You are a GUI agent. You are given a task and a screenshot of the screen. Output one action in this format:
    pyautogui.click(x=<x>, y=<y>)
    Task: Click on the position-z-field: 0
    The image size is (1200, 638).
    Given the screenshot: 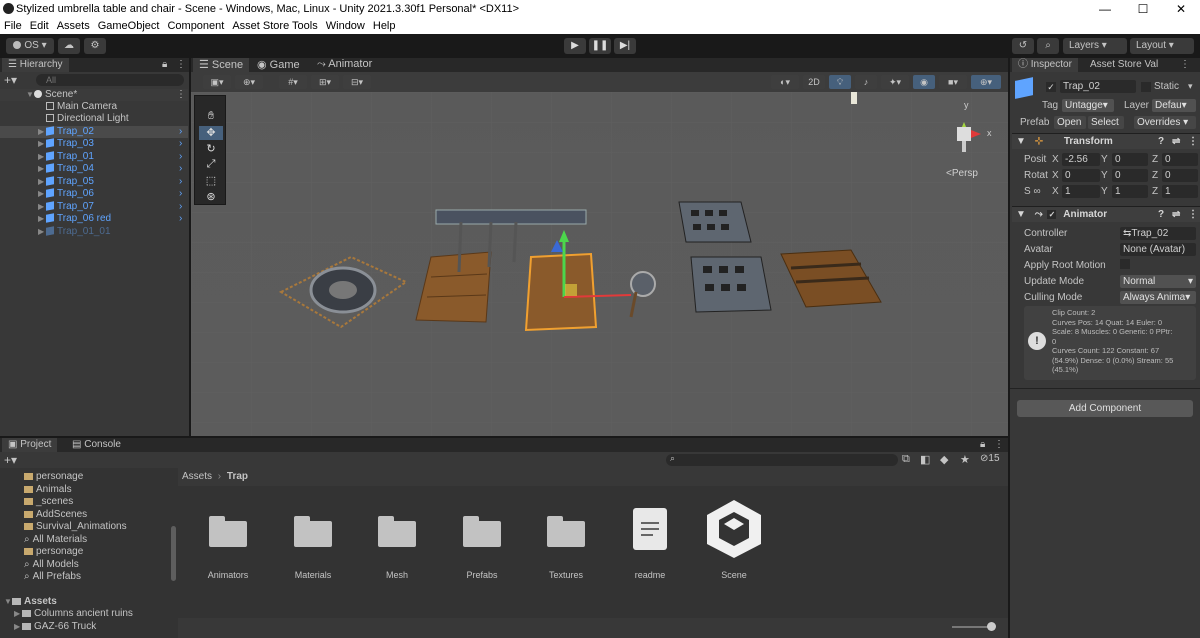 What is the action you would take?
    pyautogui.click(x=1180, y=159)
    